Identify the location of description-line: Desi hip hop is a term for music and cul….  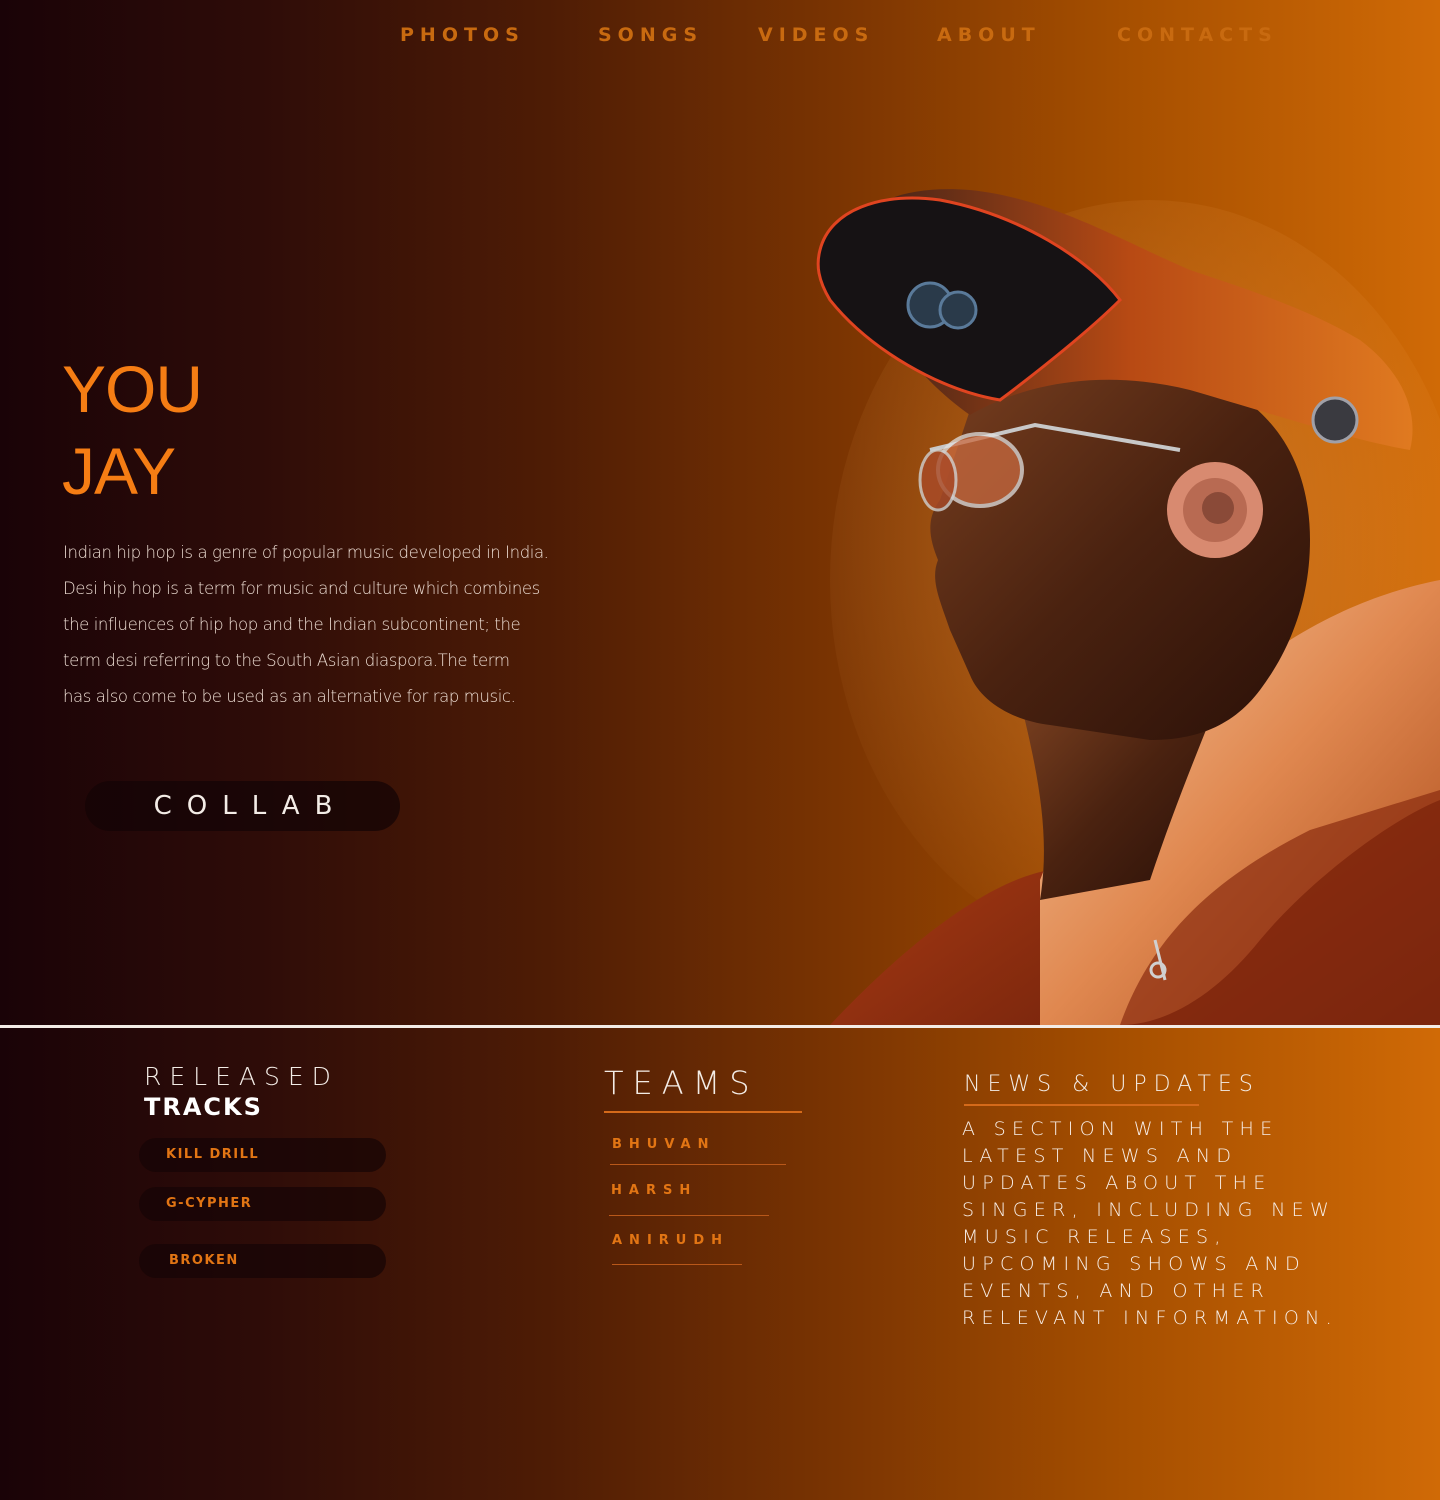
(301, 588).